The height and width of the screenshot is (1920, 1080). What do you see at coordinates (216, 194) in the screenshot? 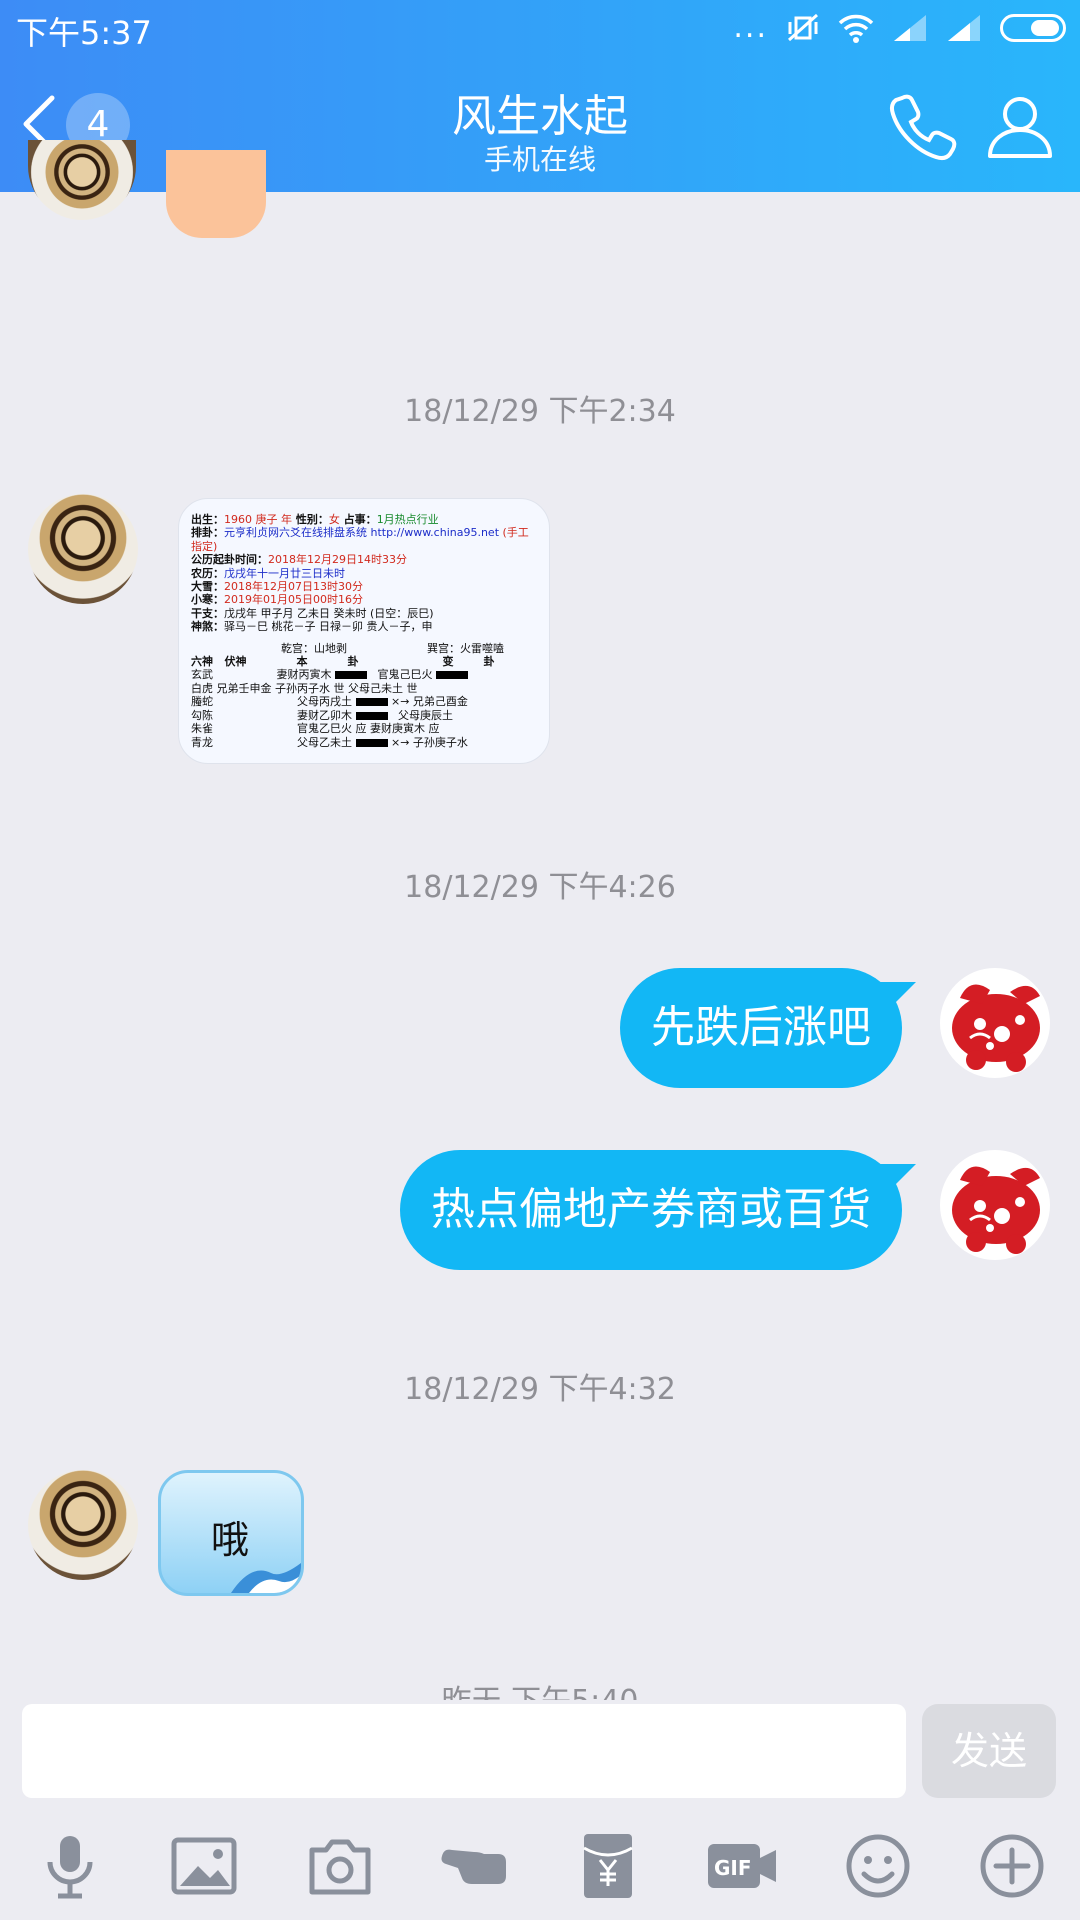
I see `sticker-message-partial` at bounding box center [216, 194].